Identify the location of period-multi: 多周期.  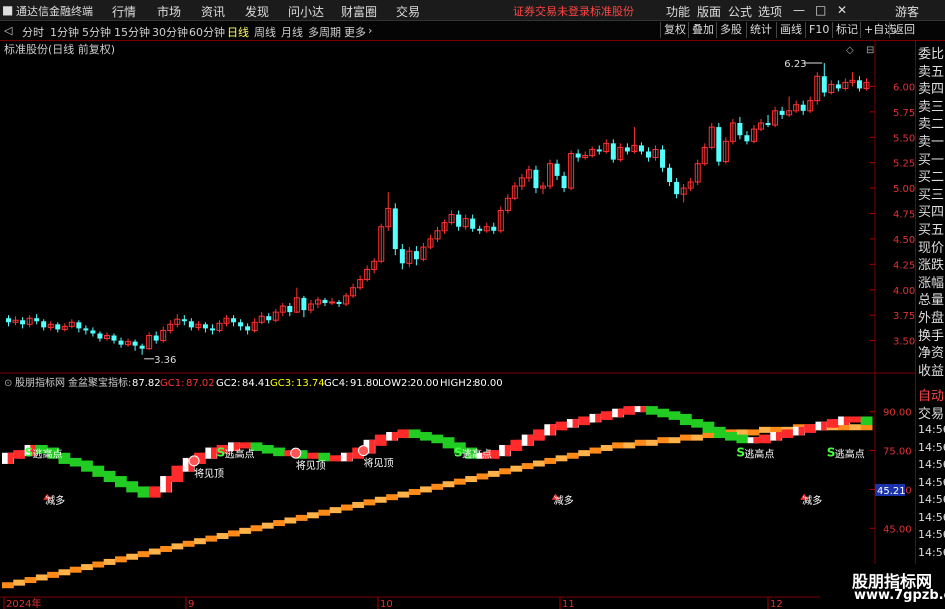
(324, 32).